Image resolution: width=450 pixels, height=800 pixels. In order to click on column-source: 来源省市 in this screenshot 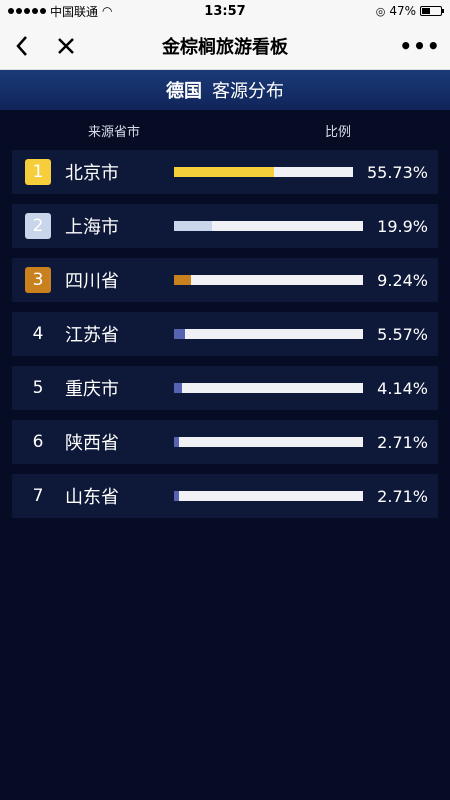, I will do `click(114, 132)`.